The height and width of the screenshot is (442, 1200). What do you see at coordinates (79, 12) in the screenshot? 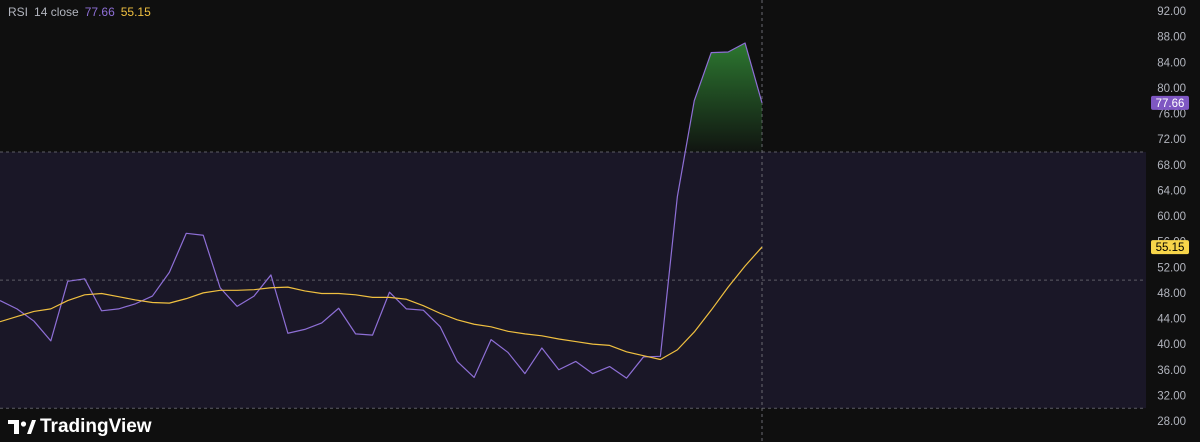
I see `indicator-legend: RSI 14 close 77.66 55.15` at bounding box center [79, 12].